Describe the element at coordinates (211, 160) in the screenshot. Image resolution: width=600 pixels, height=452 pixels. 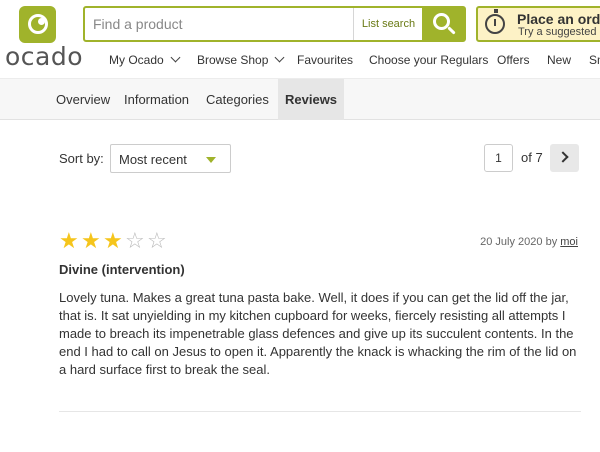
I see `dropdown-caret-icon` at that location.